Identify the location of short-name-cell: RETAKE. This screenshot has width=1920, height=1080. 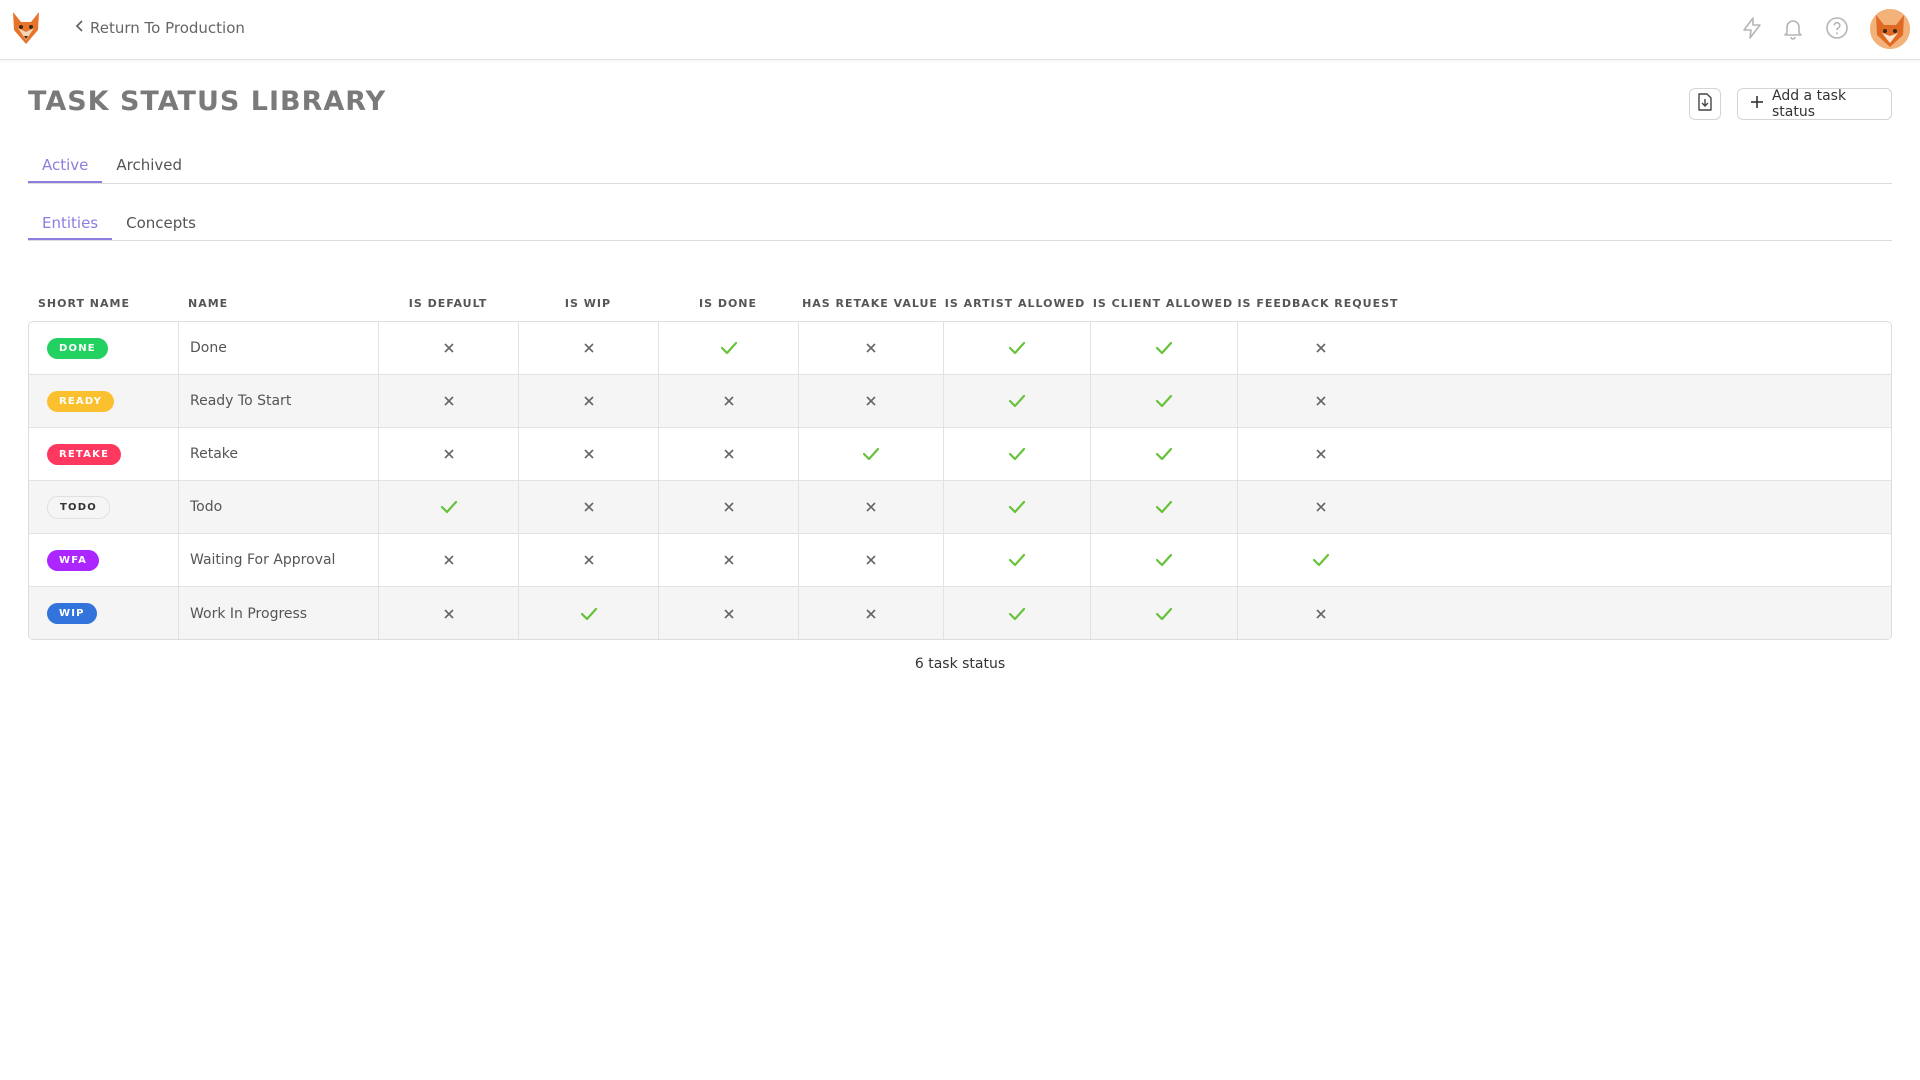
(104, 454).